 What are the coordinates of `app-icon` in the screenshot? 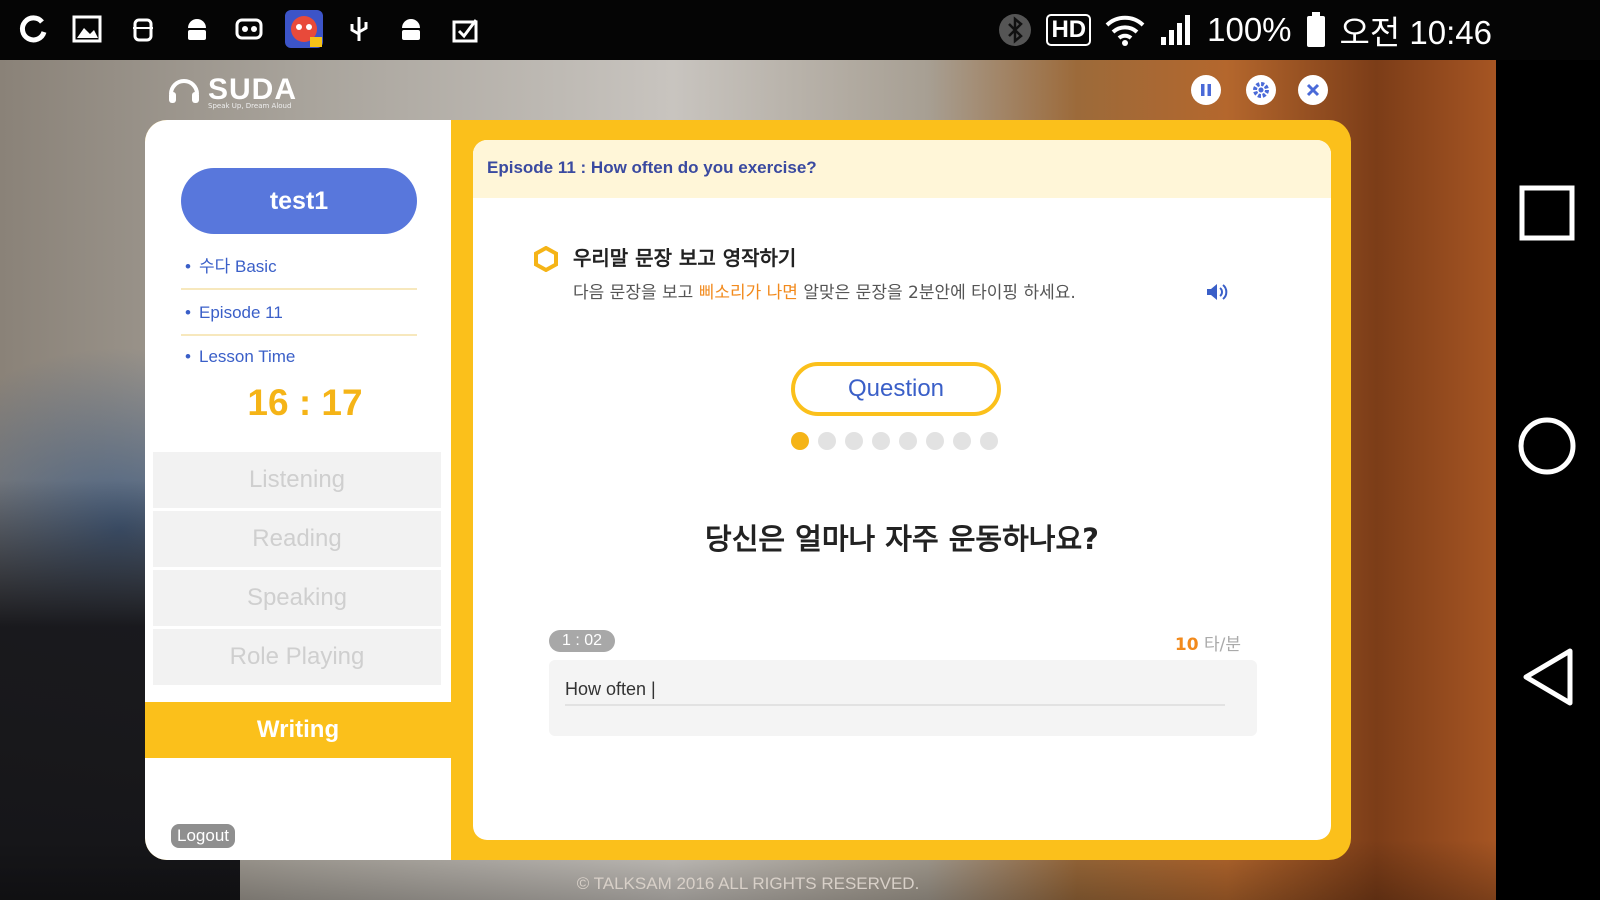 It's located at (33, 29).